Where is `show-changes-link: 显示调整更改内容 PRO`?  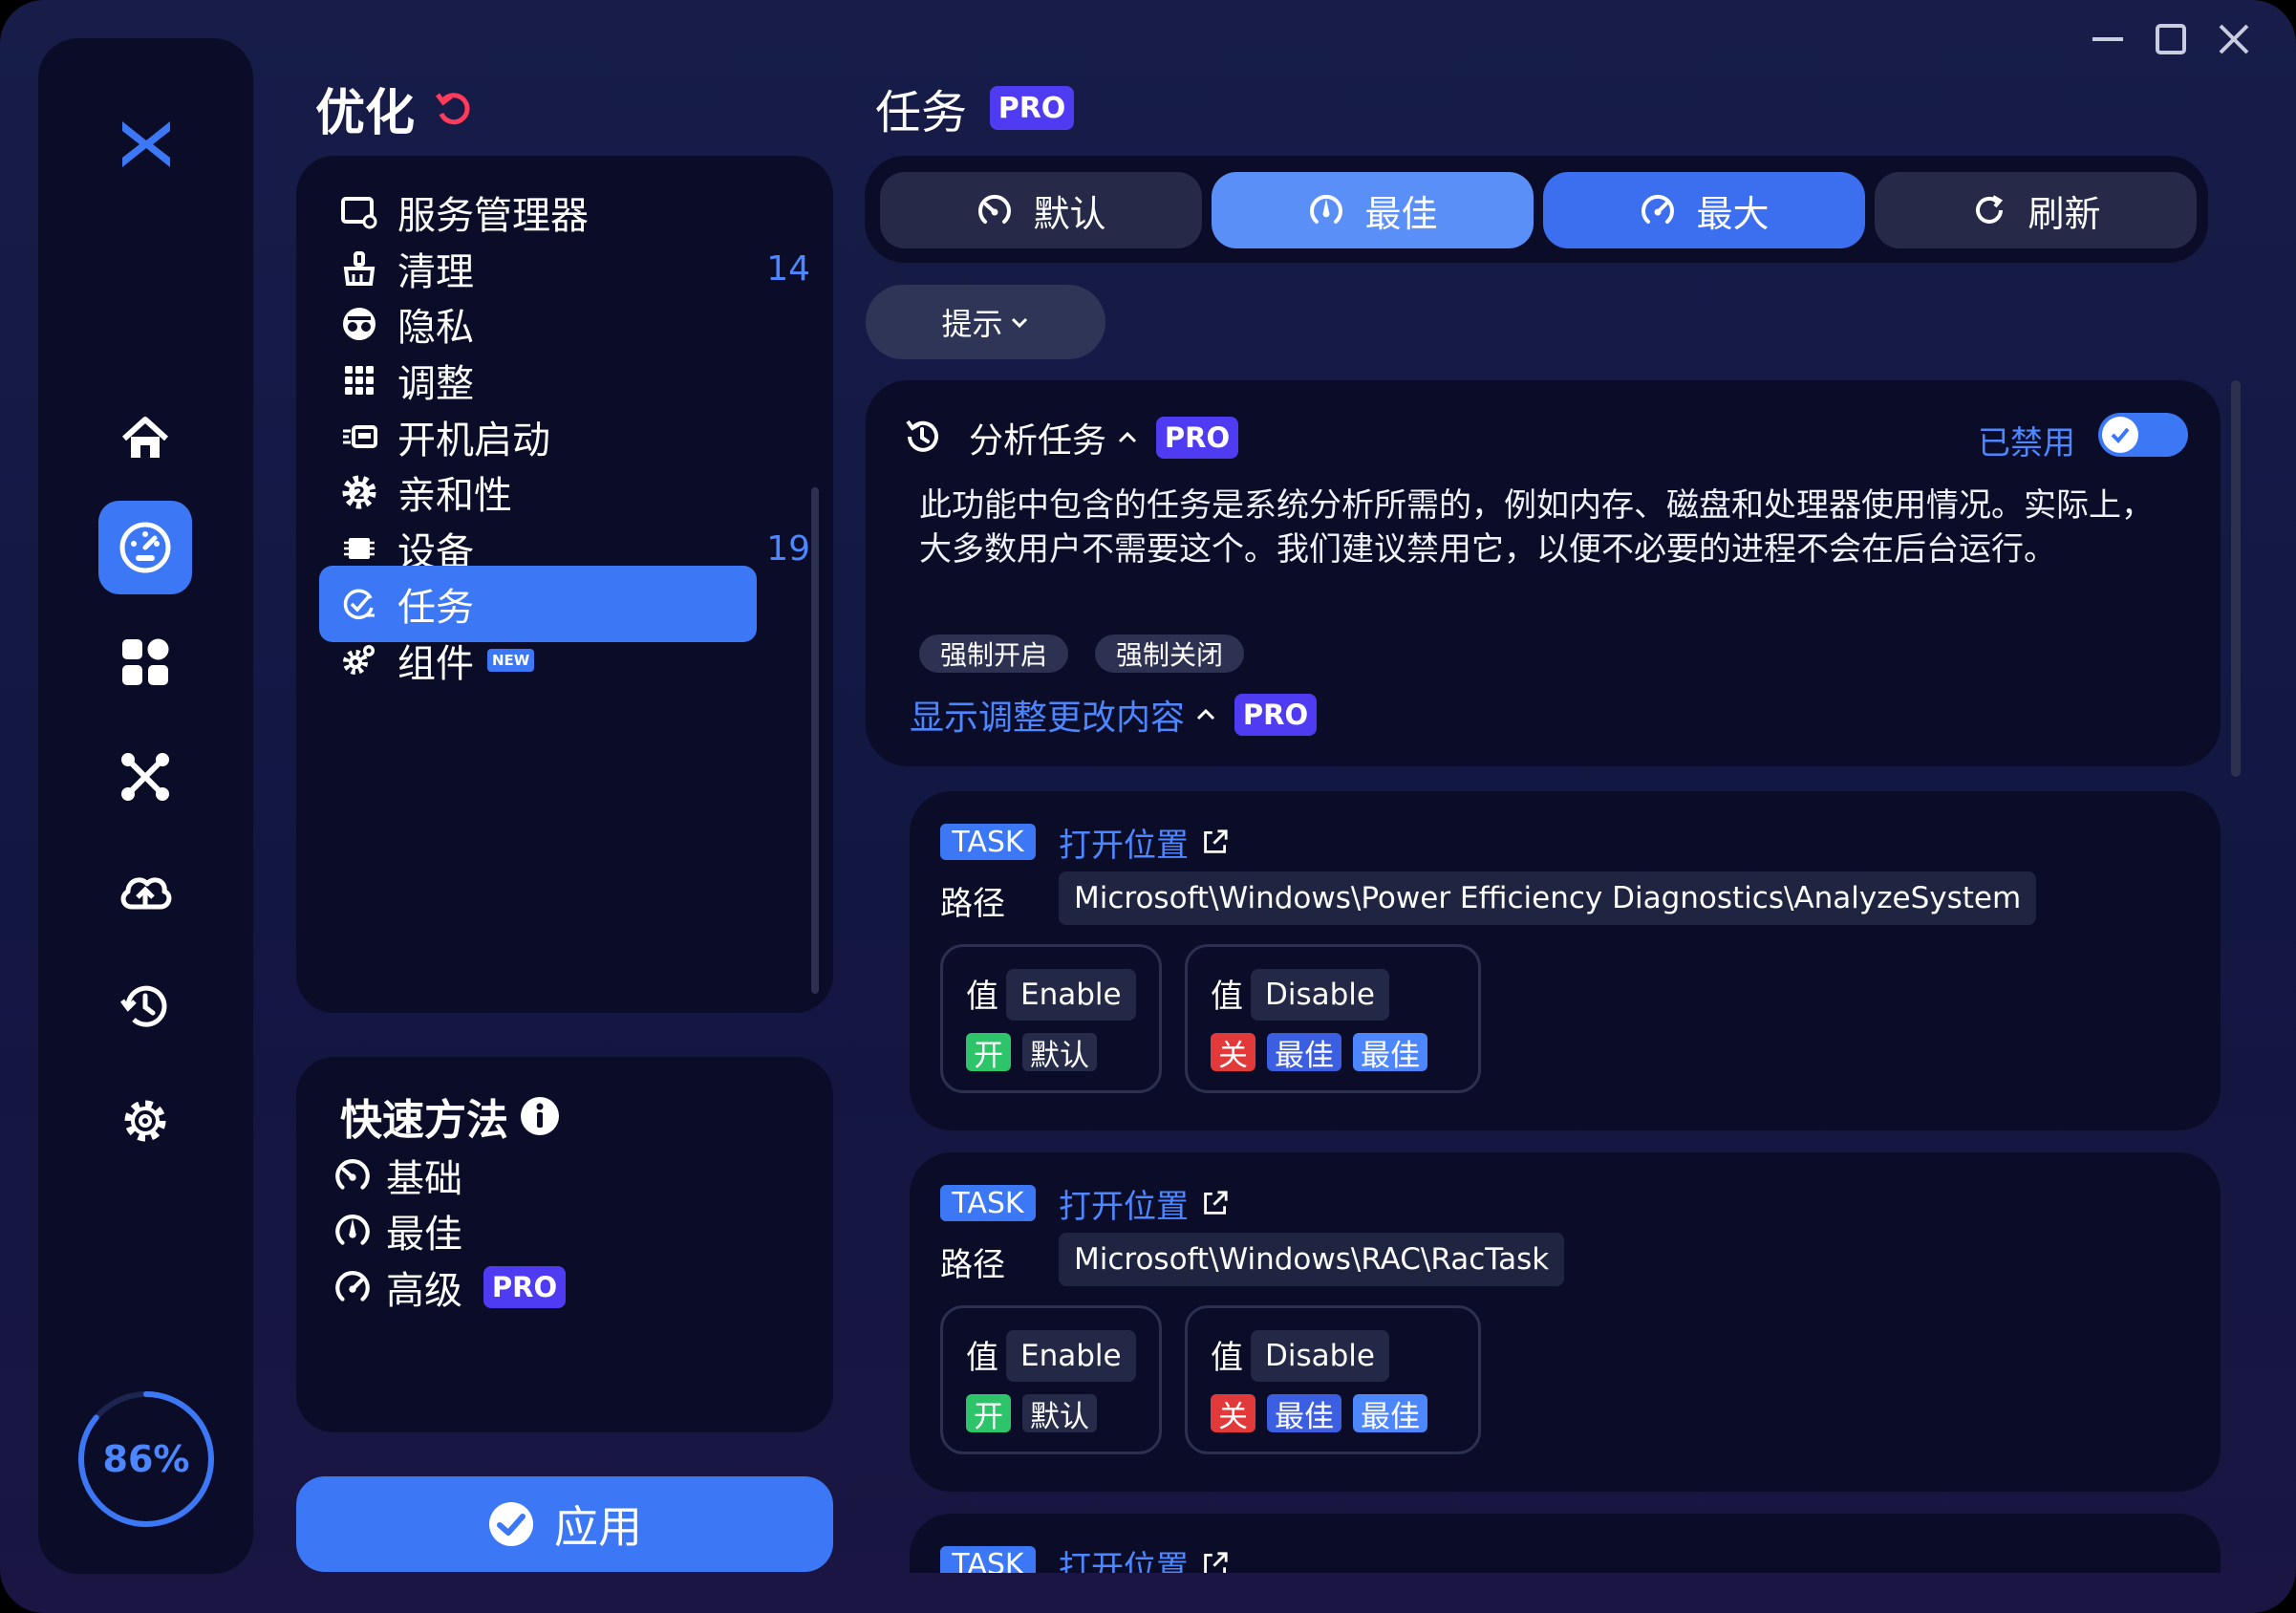
show-changes-link: 显示调整更改内容 PRO is located at coordinates (1114, 714).